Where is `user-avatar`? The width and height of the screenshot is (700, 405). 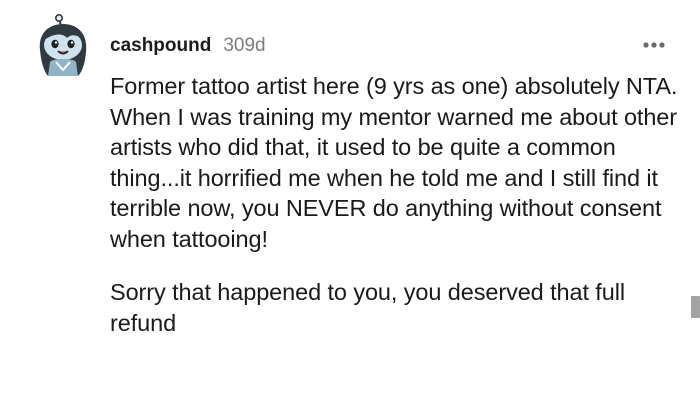
user-avatar is located at coordinates (63, 45).